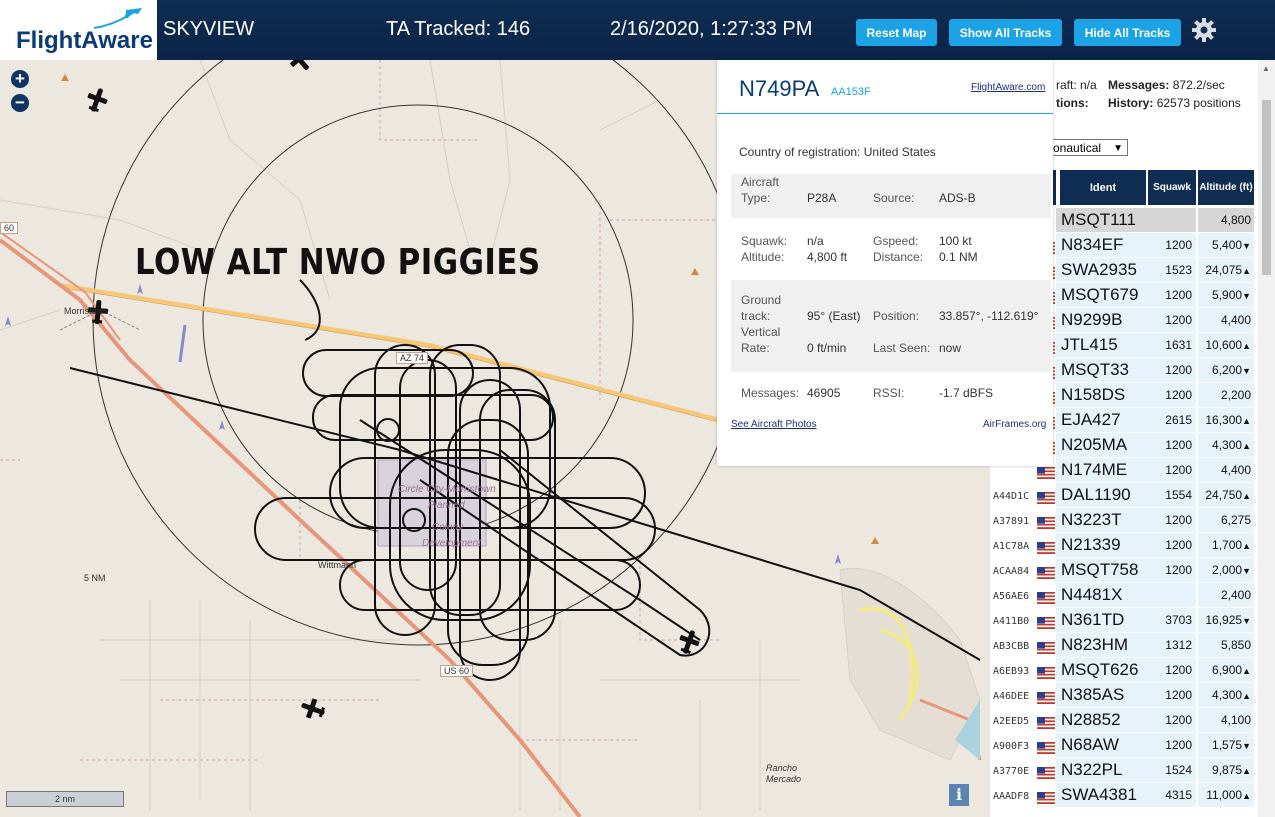  What do you see at coordinates (1226, 295) in the screenshot?
I see `row-altitude: 5,900▼` at bounding box center [1226, 295].